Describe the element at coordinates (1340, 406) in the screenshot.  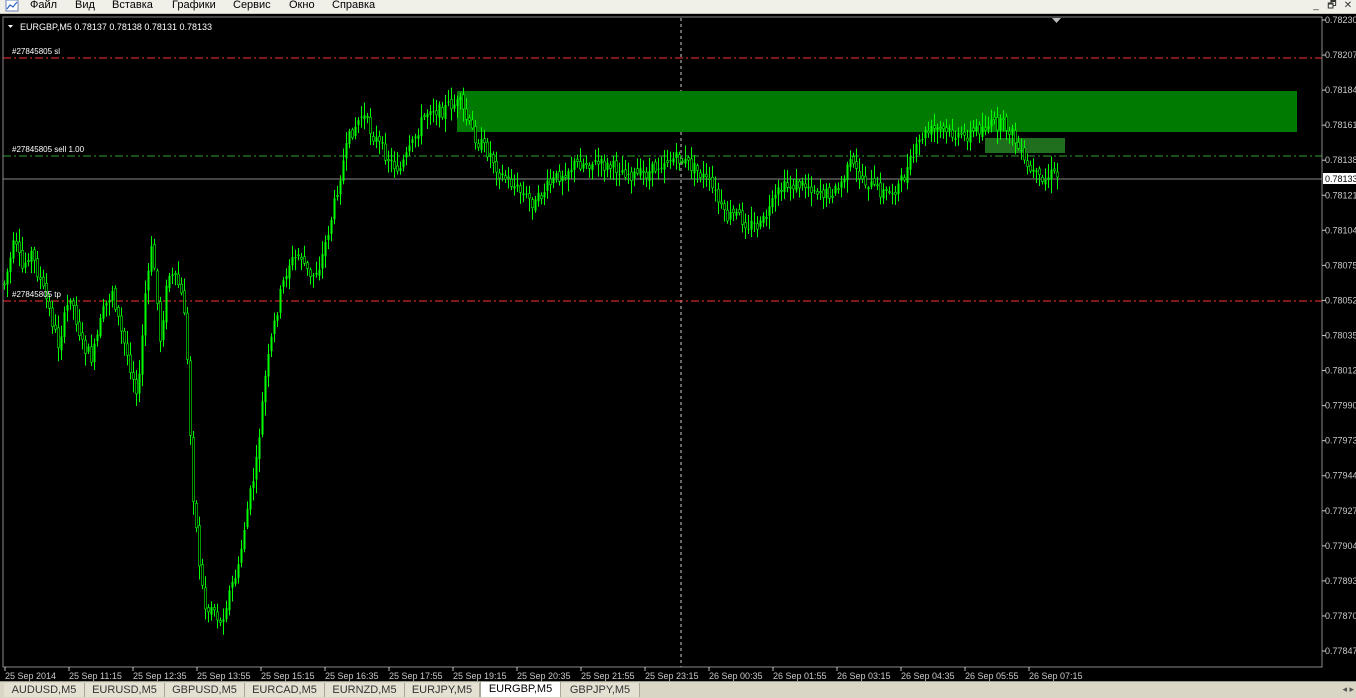
I see `price-label: 0.77990` at that location.